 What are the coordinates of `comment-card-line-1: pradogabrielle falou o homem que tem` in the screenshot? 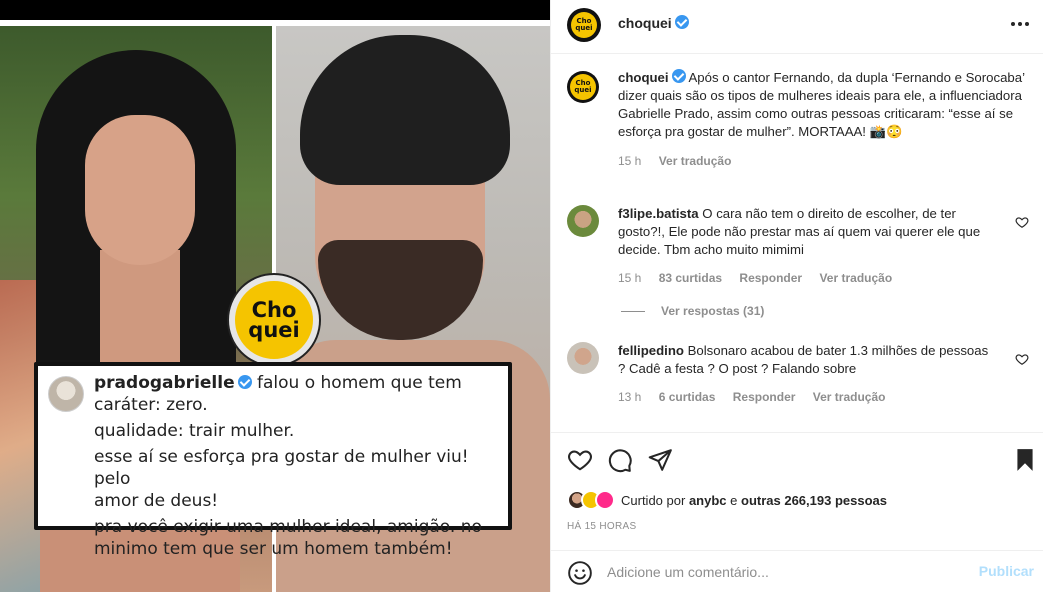 It's located at (296, 383).